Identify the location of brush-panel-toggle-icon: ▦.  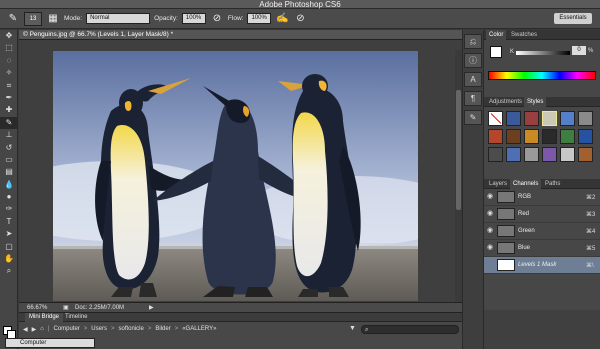
(53, 19).